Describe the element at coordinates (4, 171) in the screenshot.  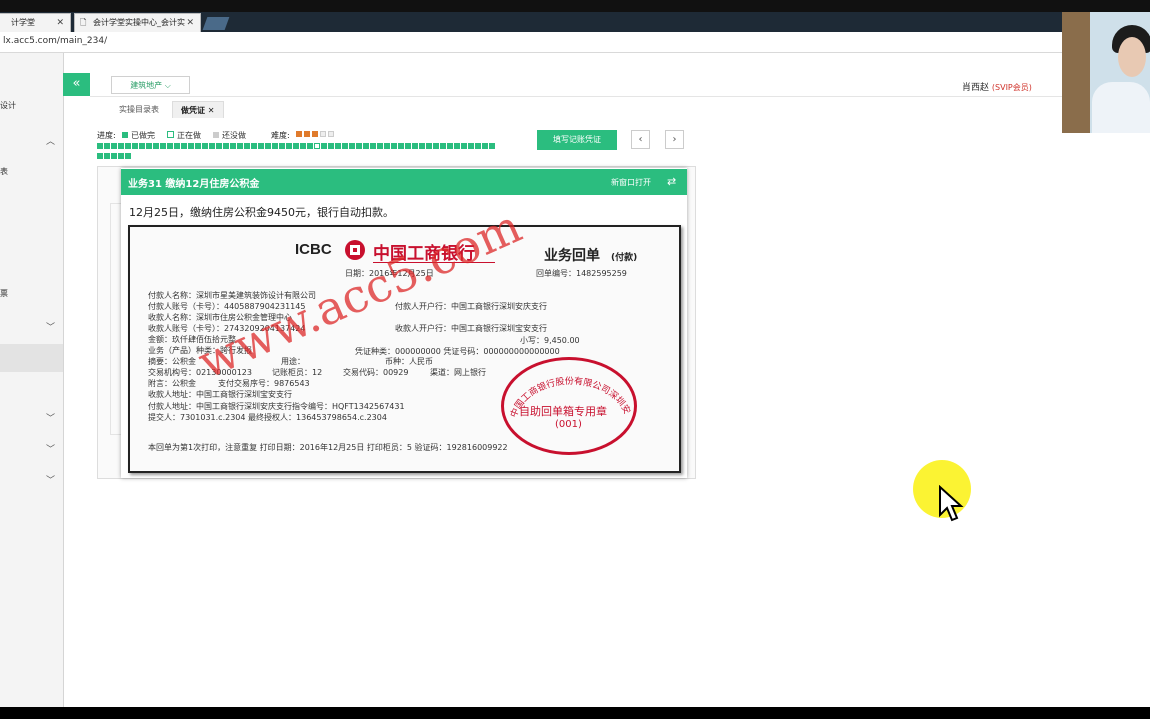
I see `sidebar-item-label: 表` at that location.